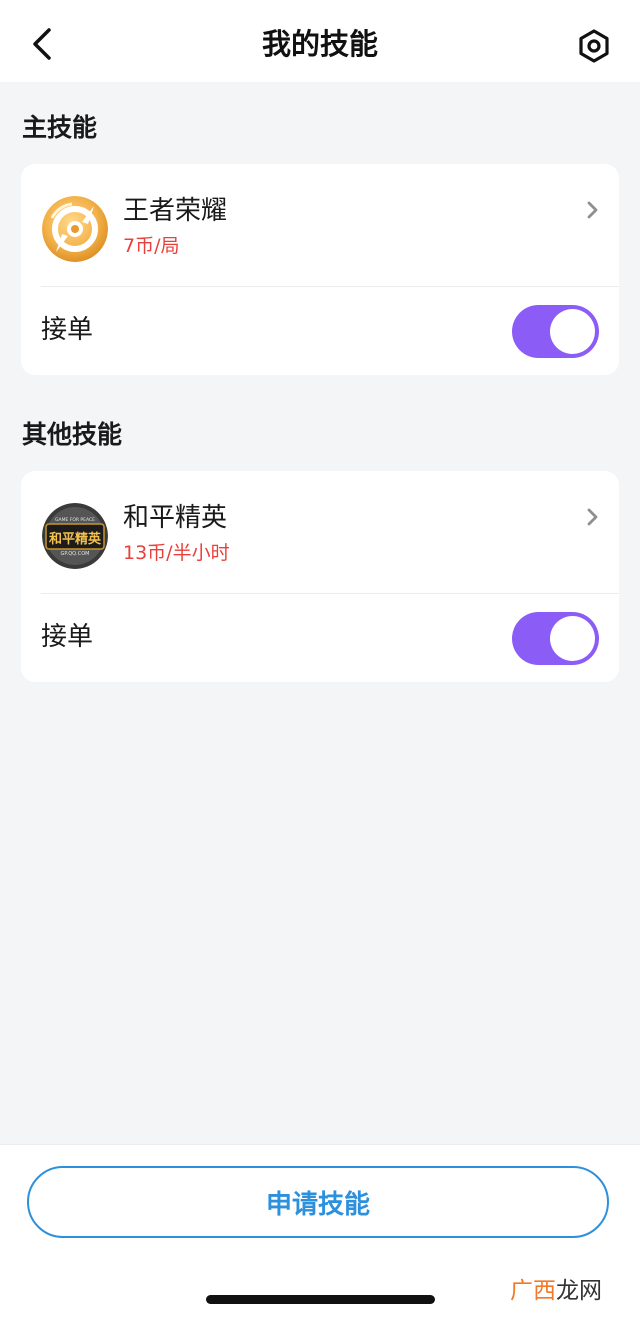 Image resolution: width=640 pixels, height=1319 pixels. Describe the element at coordinates (318, 1202) in the screenshot. I see `apply-skill-button: 申请技能` at that location.